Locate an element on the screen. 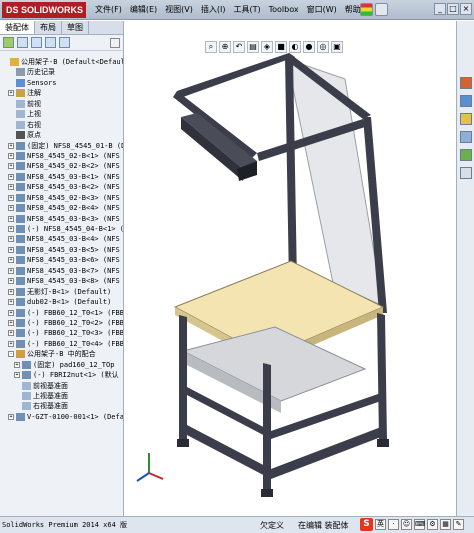 The image size is (474, 533). tree-row: + NFS8_4545_03-B<3> (NFS is located at coordinates (61, 219).